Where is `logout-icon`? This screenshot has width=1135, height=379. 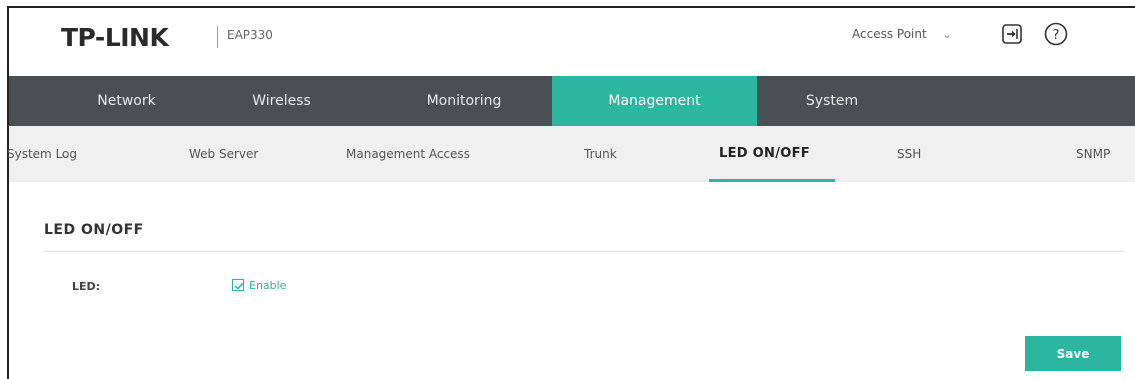
logout-icon is located at coordinates (1012, 34).